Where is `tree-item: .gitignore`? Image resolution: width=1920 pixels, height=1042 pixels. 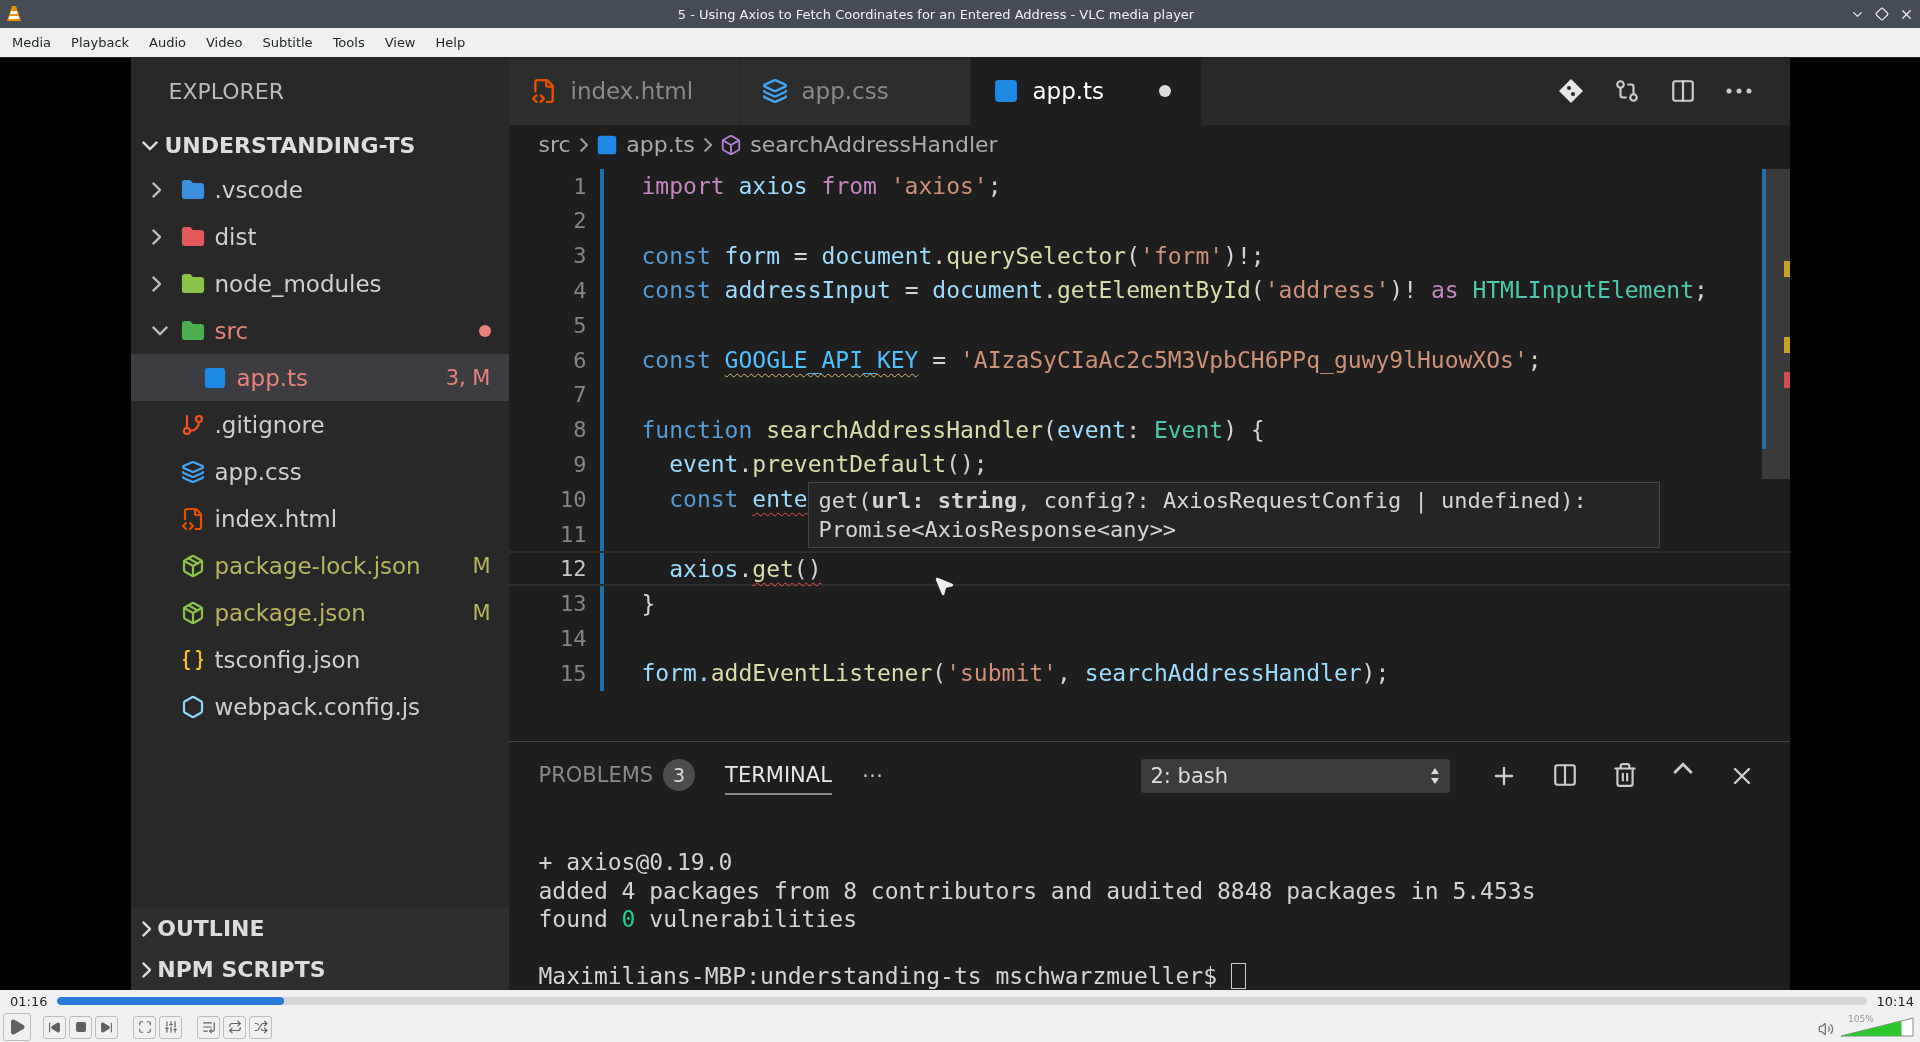
tree-item: .gitignore is located at coordinates (319, 424).